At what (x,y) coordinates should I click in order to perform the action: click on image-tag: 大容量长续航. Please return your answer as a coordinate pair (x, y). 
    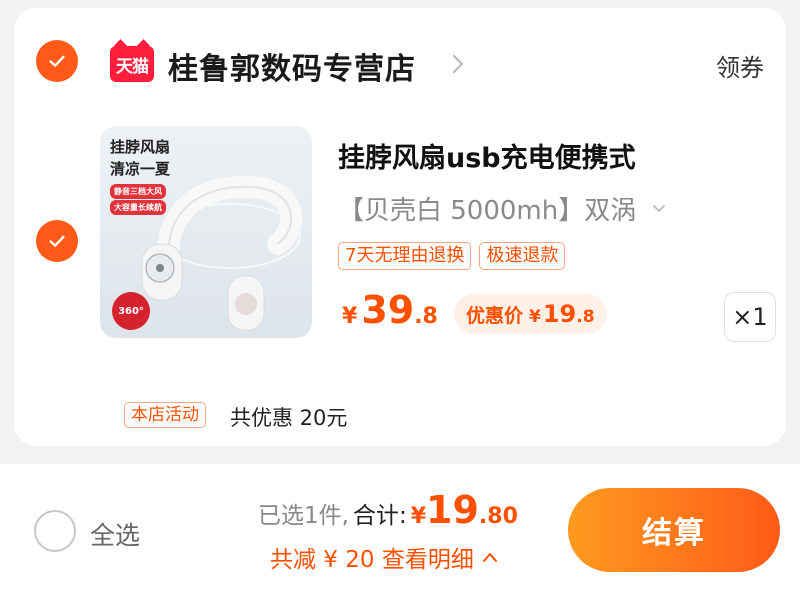
    Looking at the image, I should click on (138, 207).